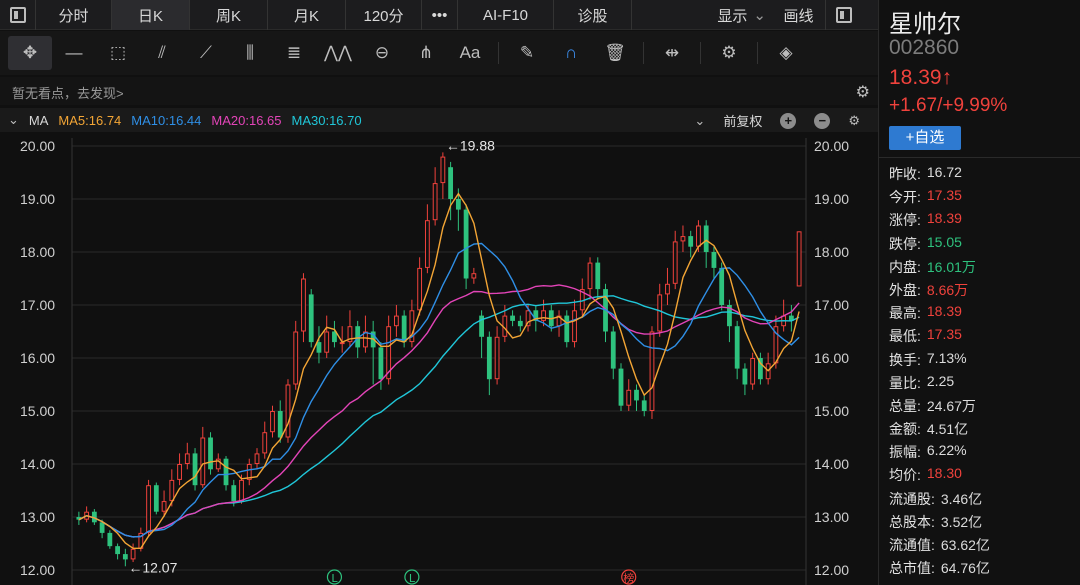  What do you see at coordinates (831, 305) in the screenshot?
I see `y-tick-label-right: 17.00` at bounding box center [831, 305].